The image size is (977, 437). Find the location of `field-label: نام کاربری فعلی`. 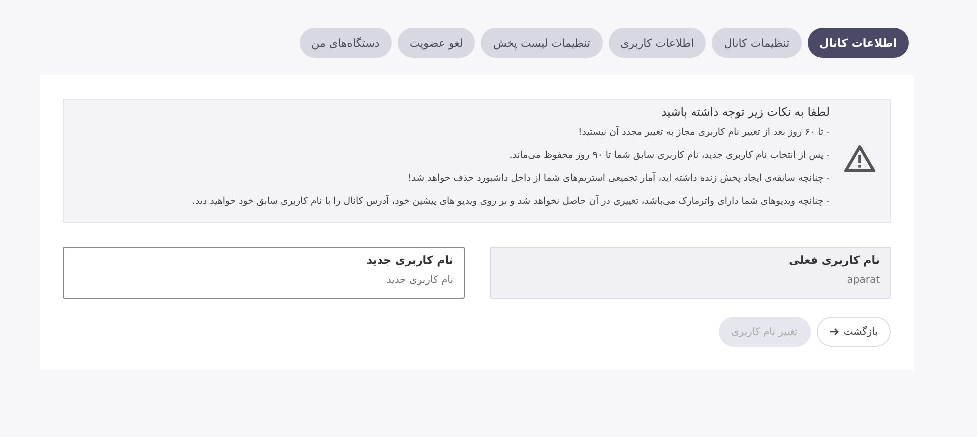

field-label: نام کاربری فعلی is located at coordinates (834, 260).